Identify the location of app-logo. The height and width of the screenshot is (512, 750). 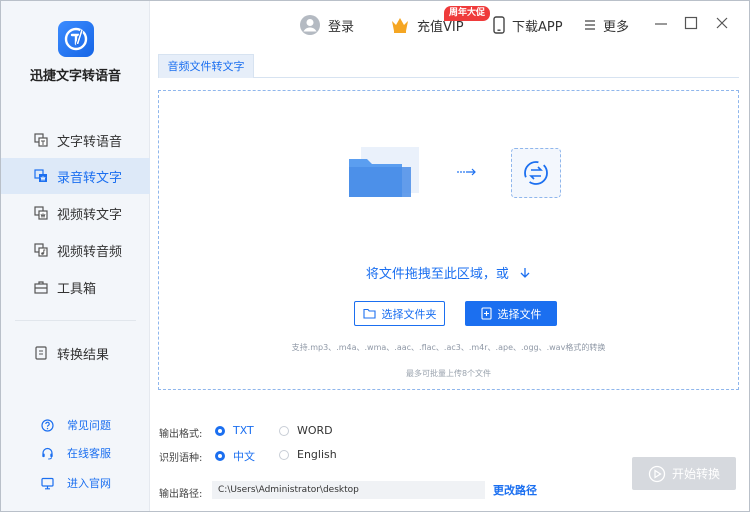
(76, 39).